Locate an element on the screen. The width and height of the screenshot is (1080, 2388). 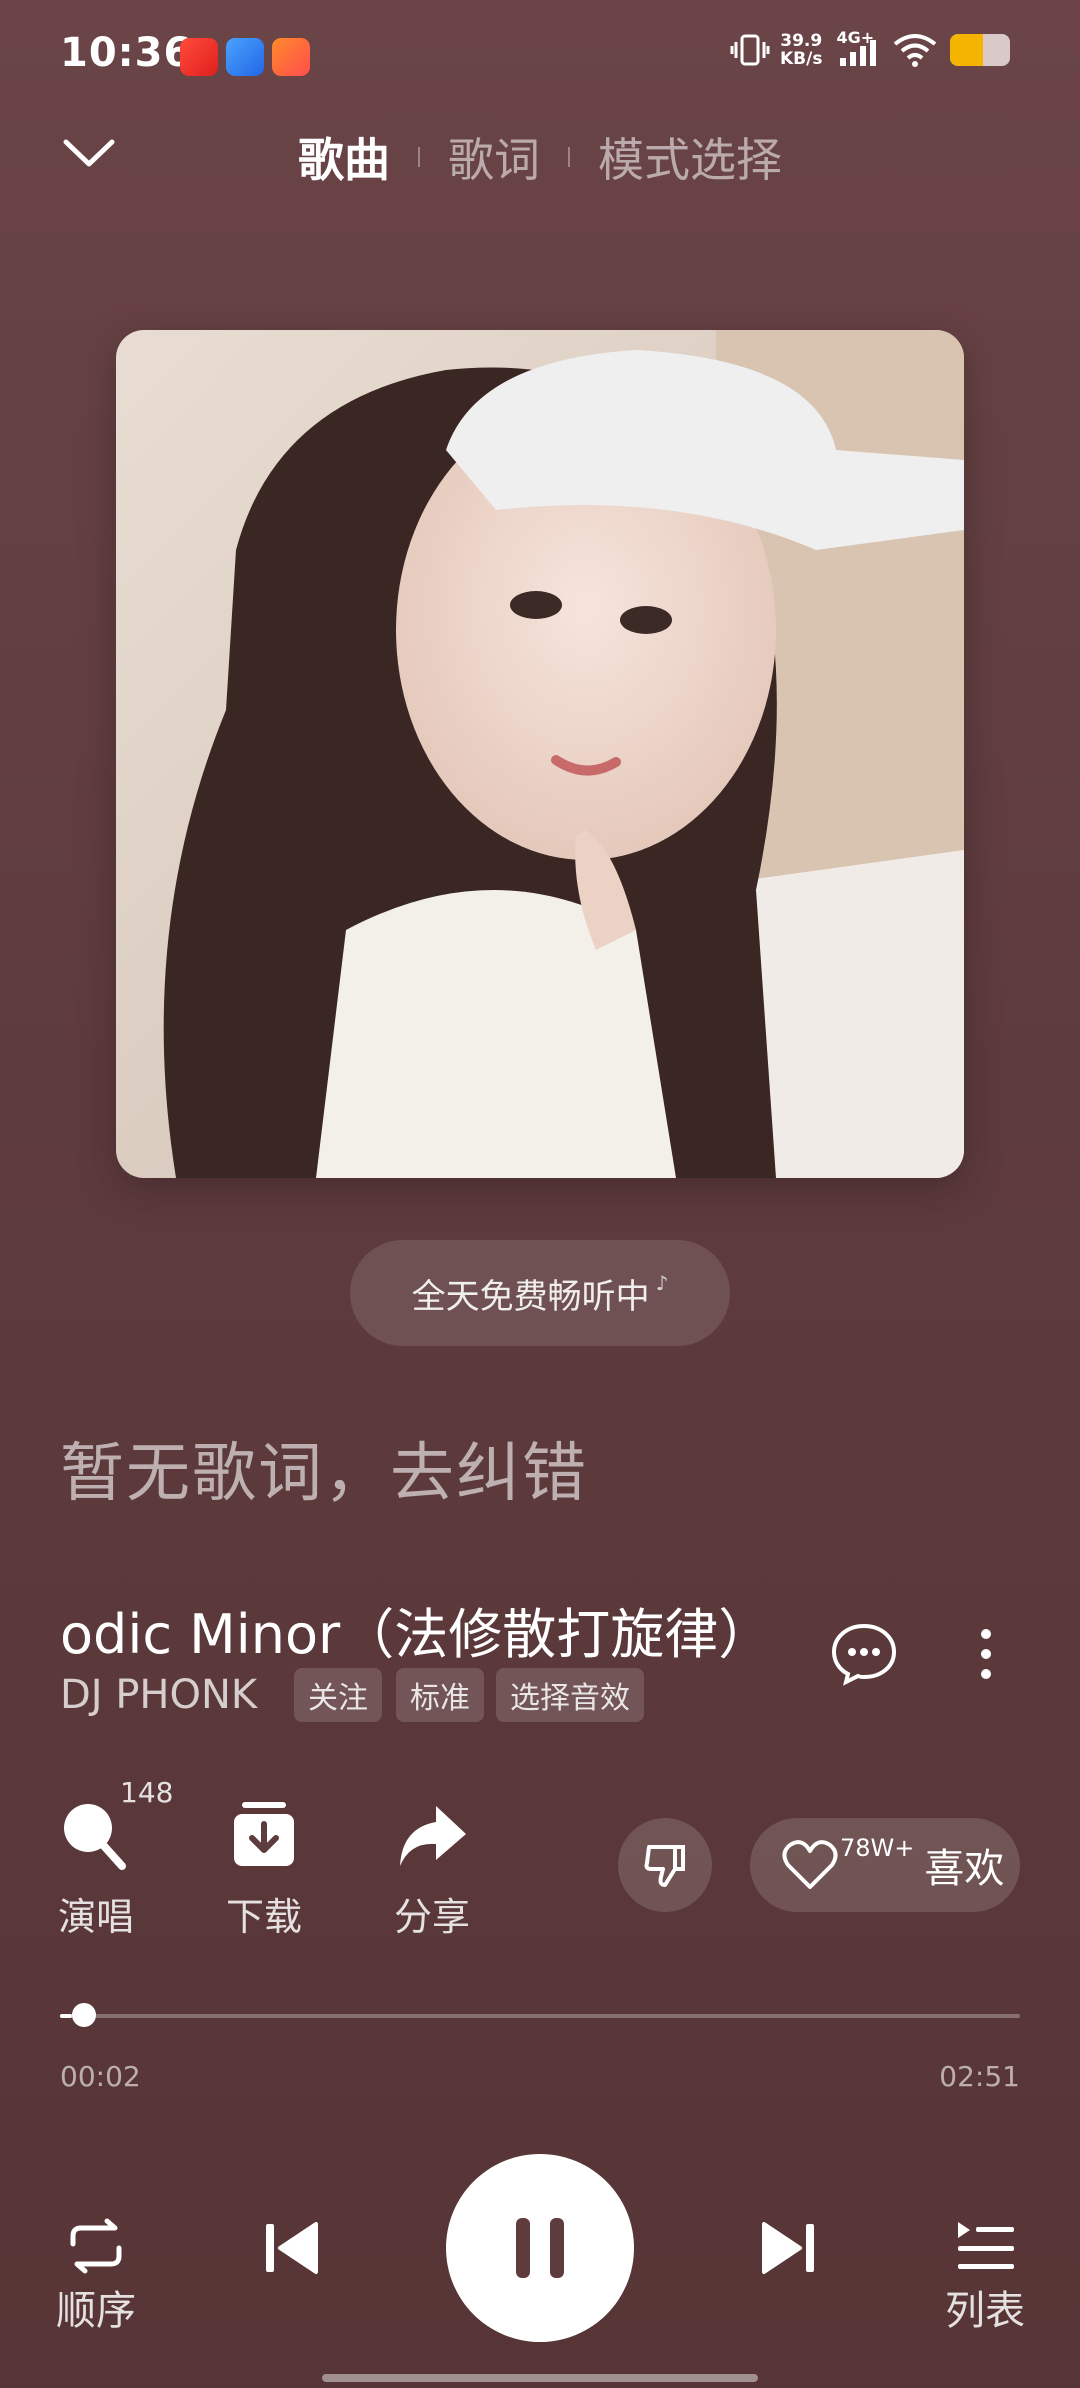
app-icon-blue is located at coordinates (245, 57).